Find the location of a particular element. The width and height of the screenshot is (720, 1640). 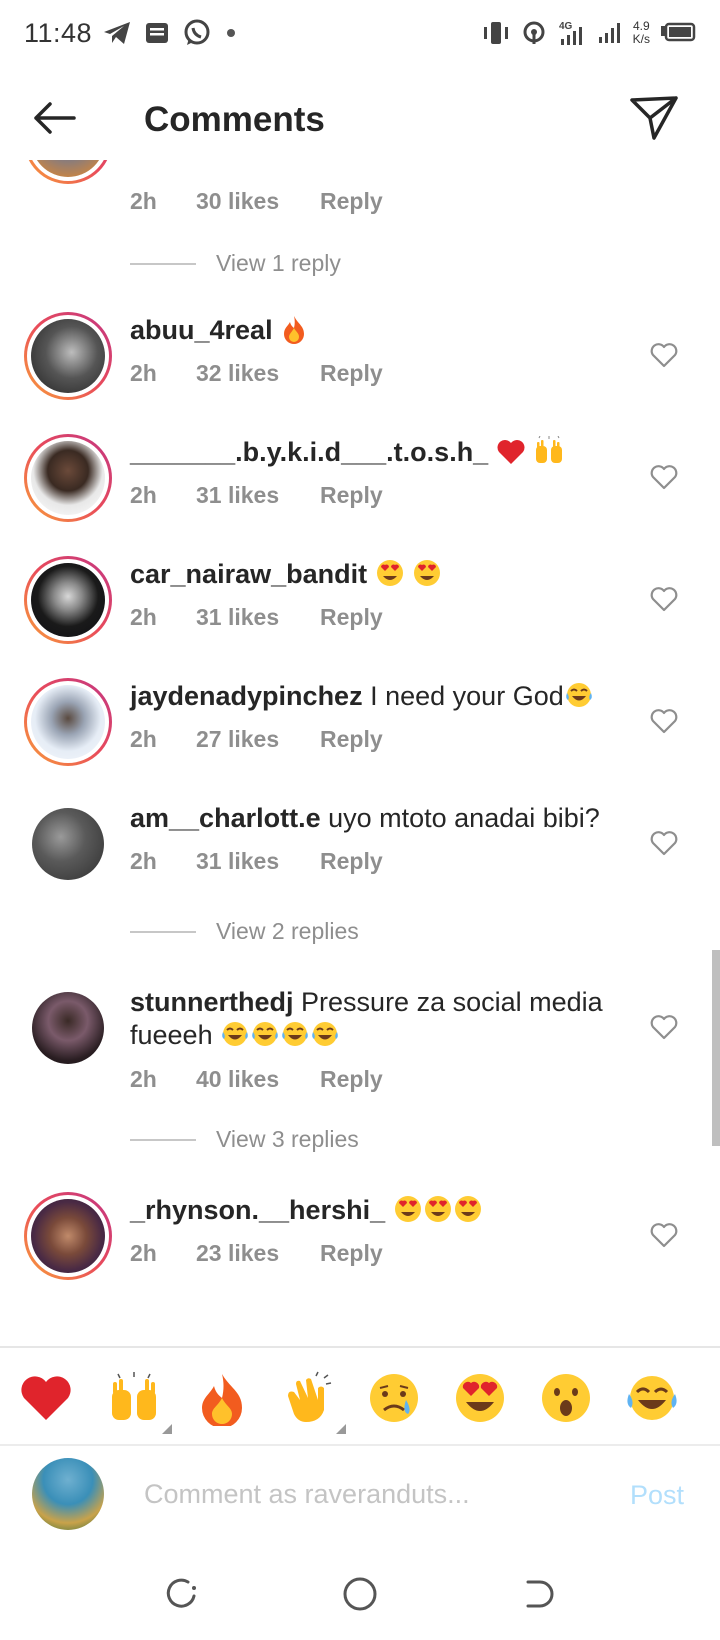

user-avatar is located at coordinates (68, 1494).